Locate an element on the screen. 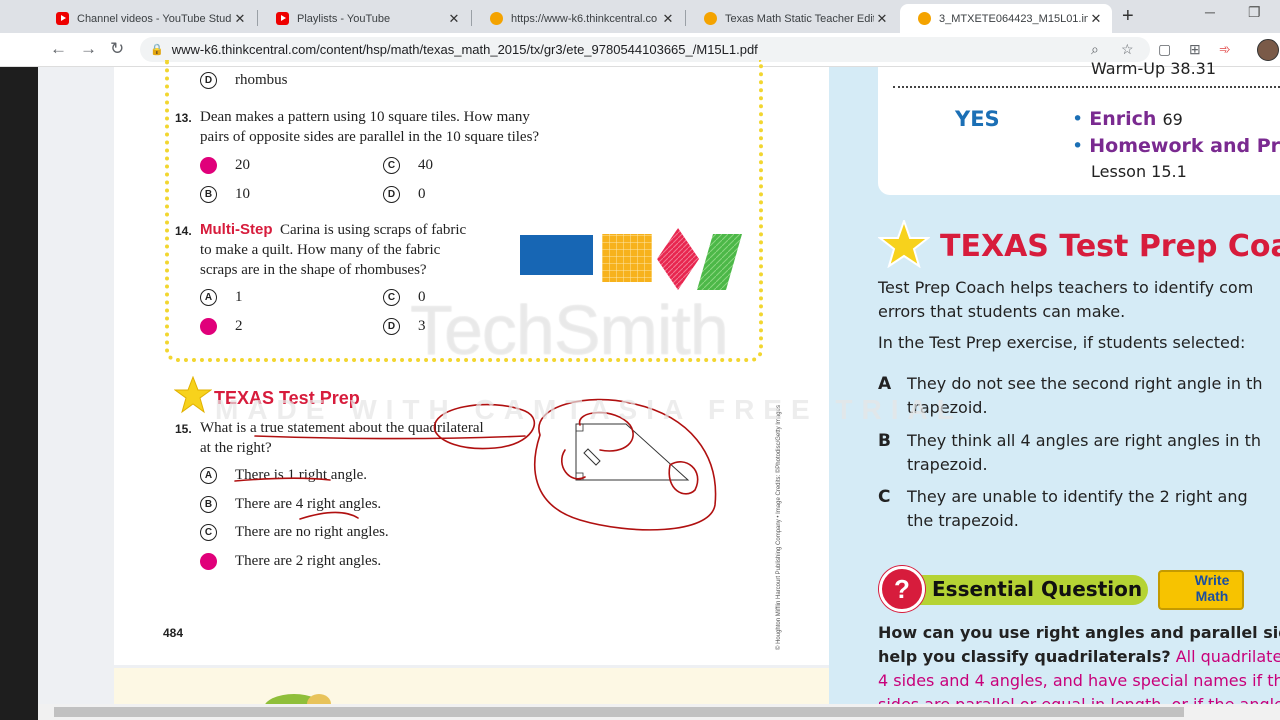 This screenshot has height=720, width=1280. tab-texas-math: Texas Math Static Teacher Editi ✕ is located at coordinates (792, 18).